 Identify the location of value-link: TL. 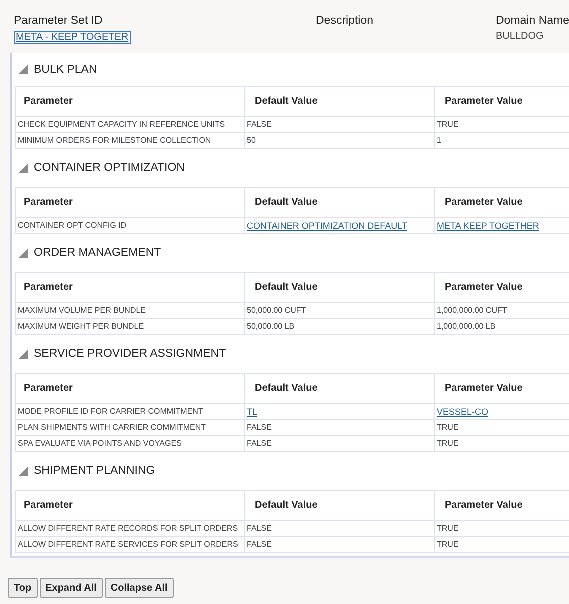
(339, 412).